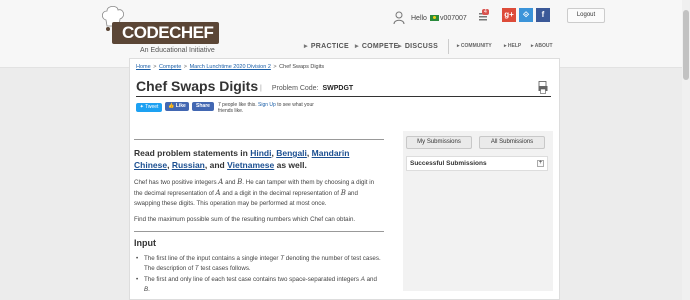 The image size is (690, 300). I want to click on logo-wordmark: CODECHEF, so click(166, 33).